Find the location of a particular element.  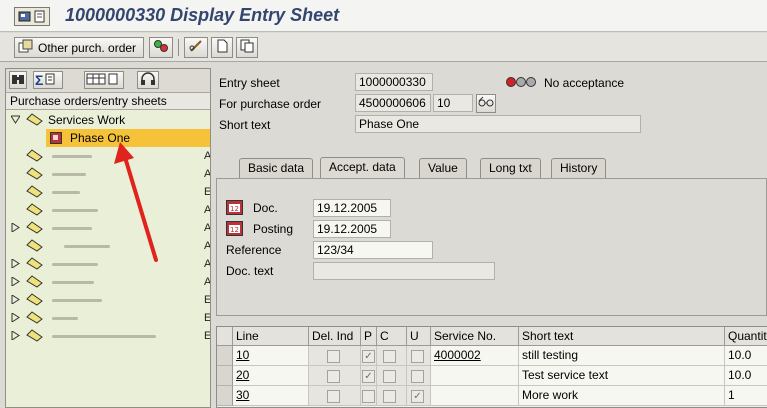

col-header-del-ind: Del. Ind is located at coordinates (335, 336).